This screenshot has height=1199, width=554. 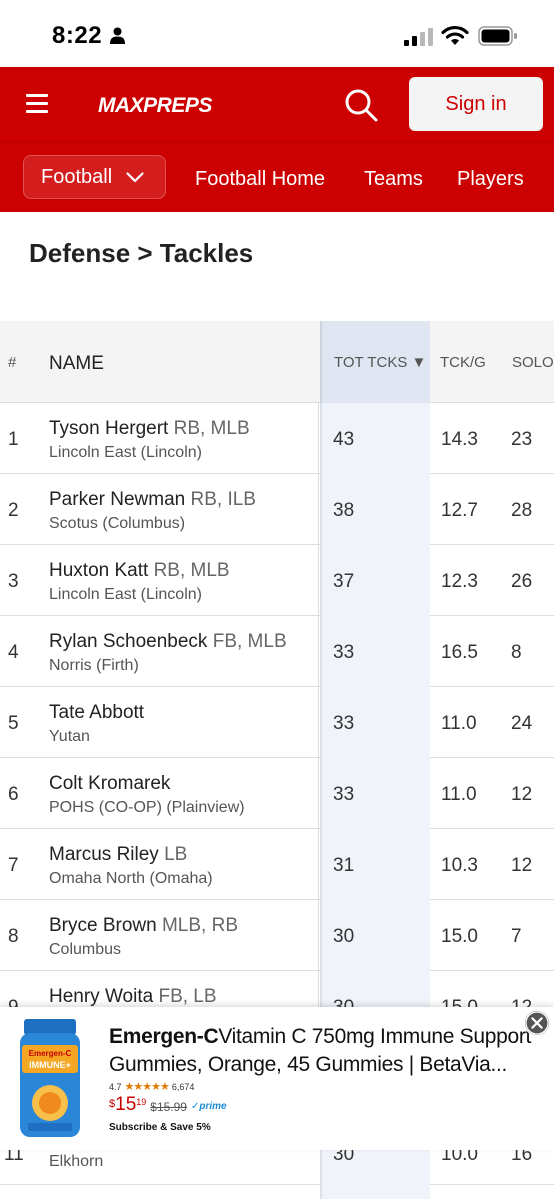 What do you see at coordinates (277, 1192) in the screenshot?
I see `table-bottom-strip` at bounding box center [277, 1192].